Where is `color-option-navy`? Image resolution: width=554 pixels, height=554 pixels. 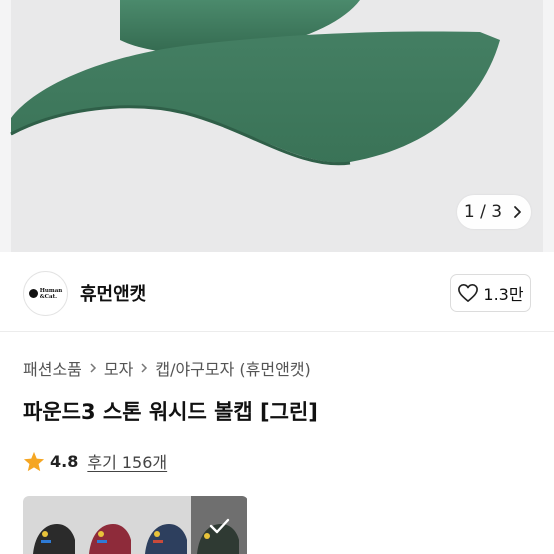 color-option-navy is located at coordinates (163, 525).